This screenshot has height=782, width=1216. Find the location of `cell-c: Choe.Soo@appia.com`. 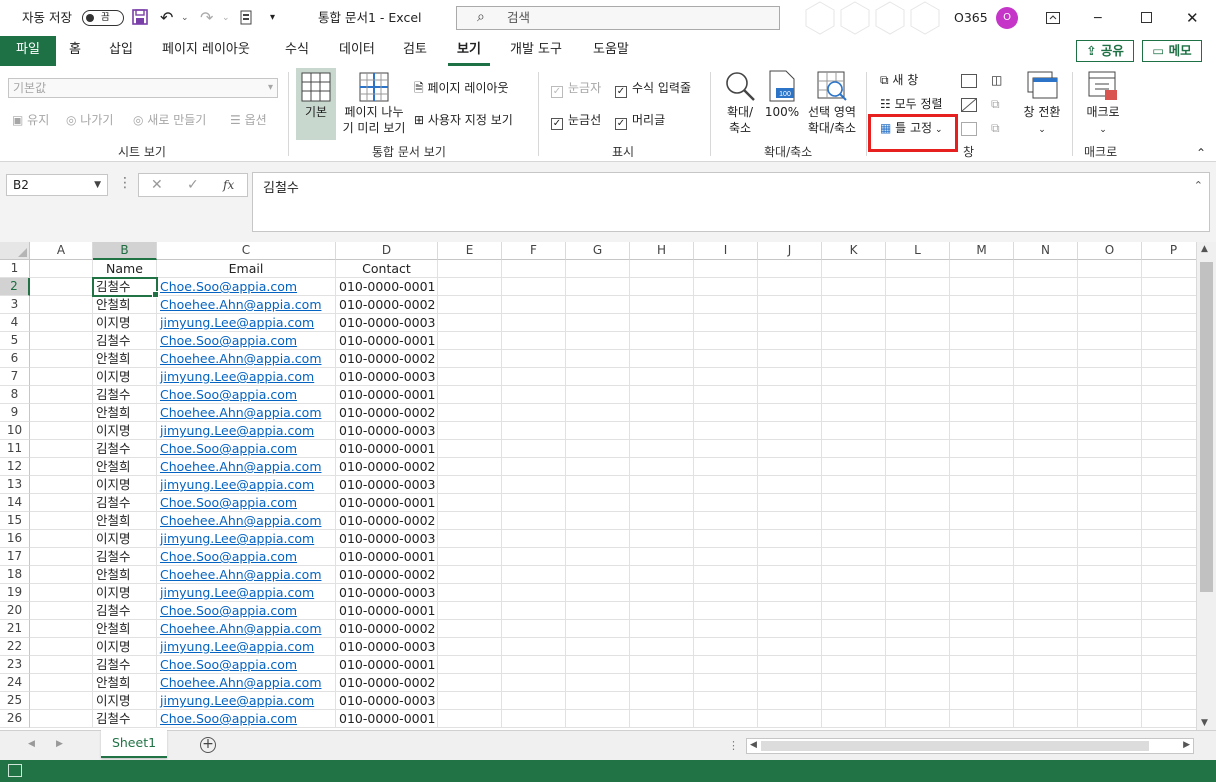

cell-c: Choe.Soo@appia.com is located at coordinates (246, 719).